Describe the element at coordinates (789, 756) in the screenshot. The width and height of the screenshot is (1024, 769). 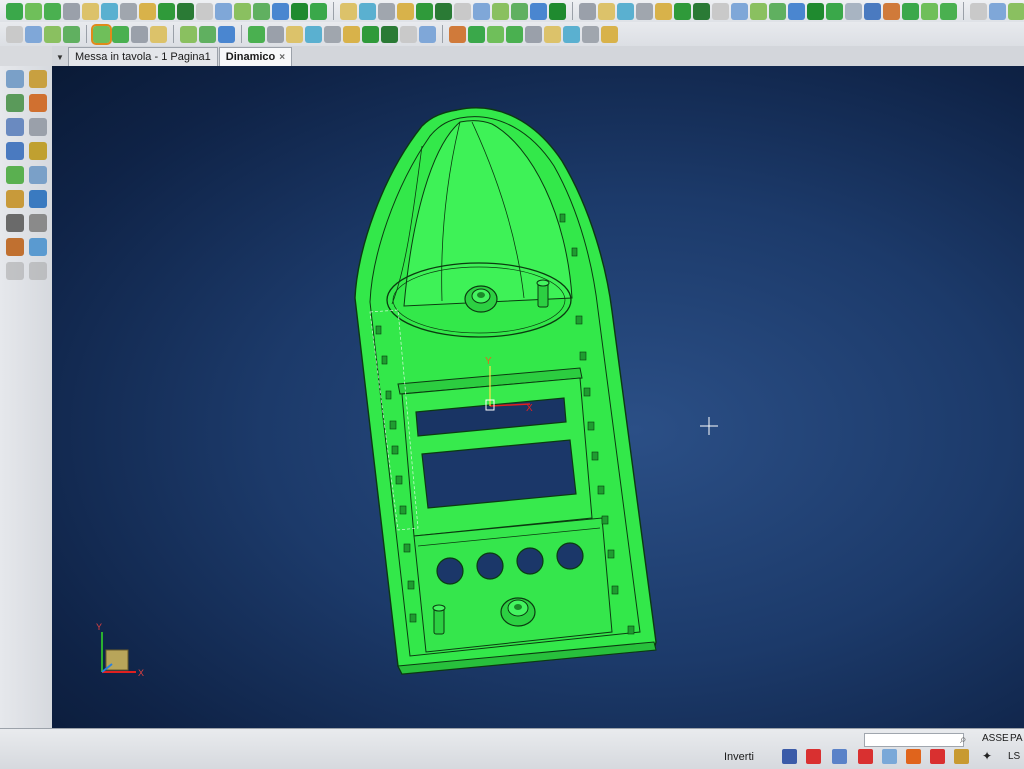
I see `grid-snap-icon` at that location.